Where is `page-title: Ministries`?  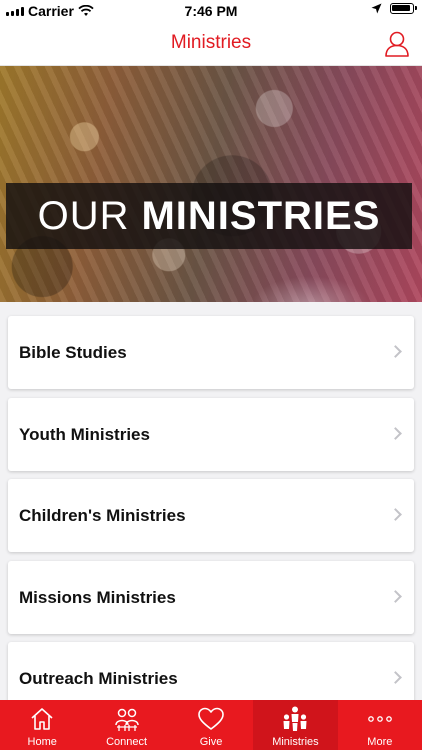 page-title: Ministries is located at coordinates (211, 42).